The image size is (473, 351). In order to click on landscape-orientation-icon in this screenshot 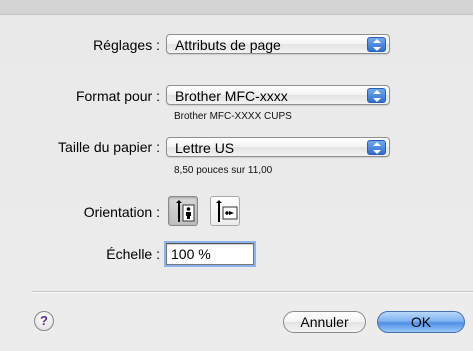, I will do `click(227, 211)`.